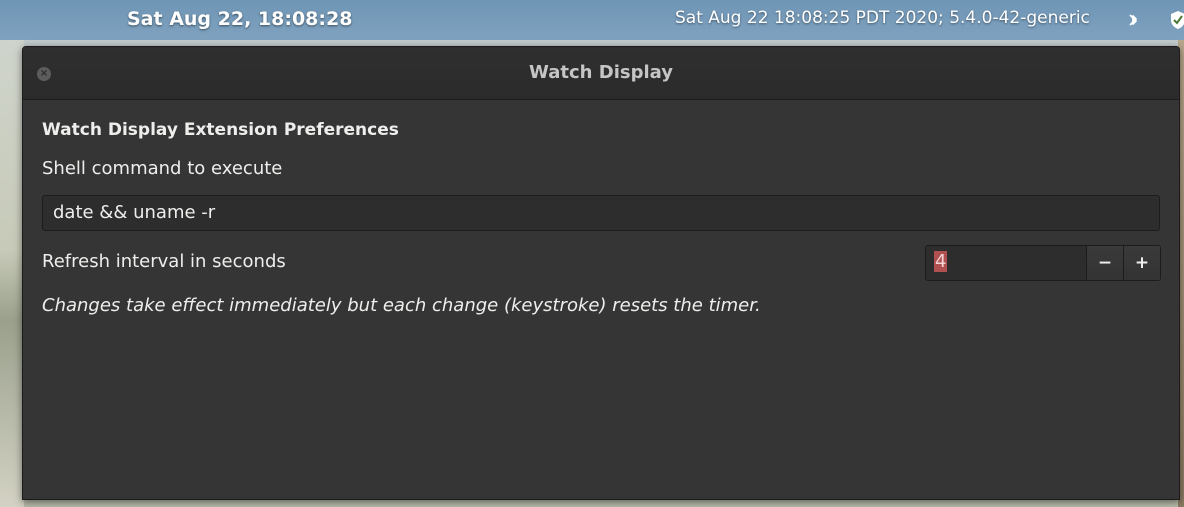 The width and height of the screenshot is (1184, 507). I want to click on wallpaper-left, so click(12, 273).